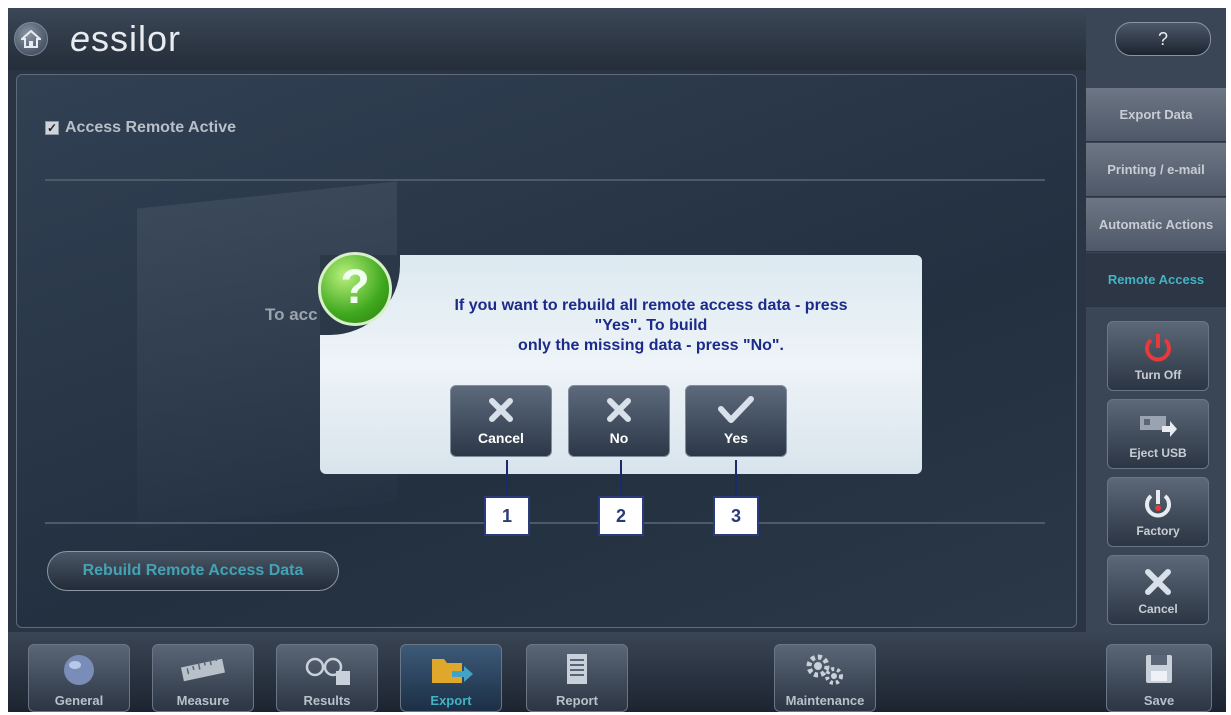 The height and width of the screenshot is (715, 1231). Describe the element at coordinates (736, 516) in the screenshot. I see `callout-3: 3` at that location.